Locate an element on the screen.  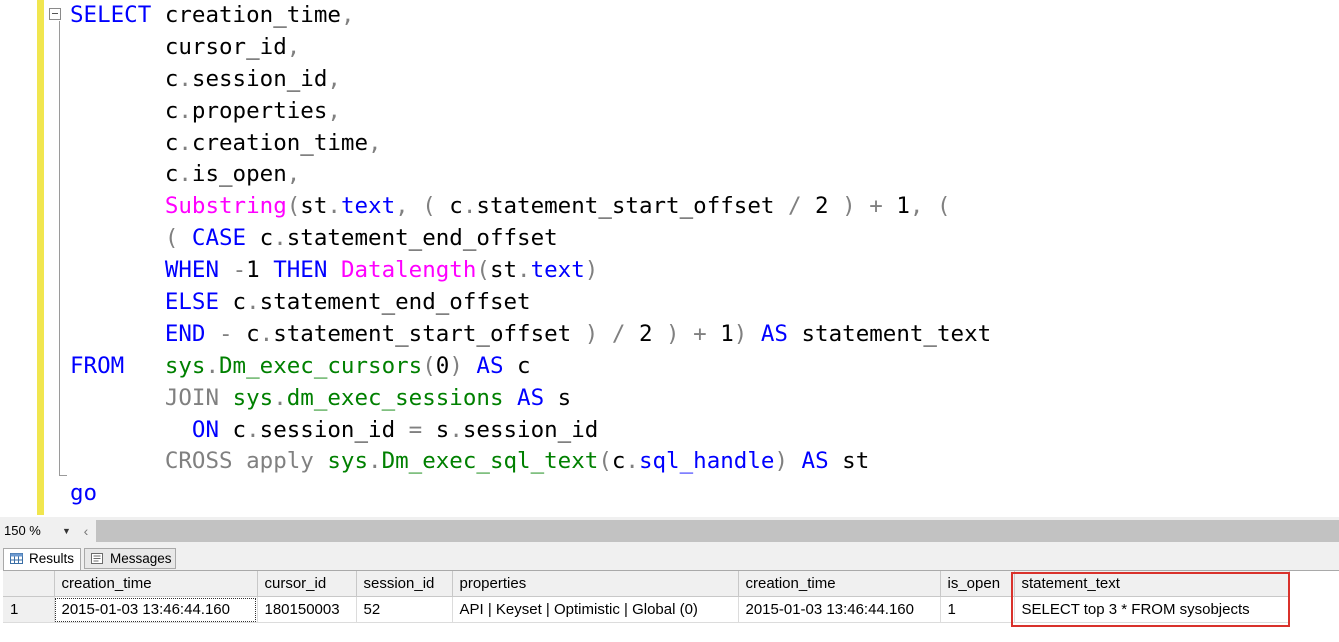
column-header-is-open: is_open is located at coordinates (977, 584).